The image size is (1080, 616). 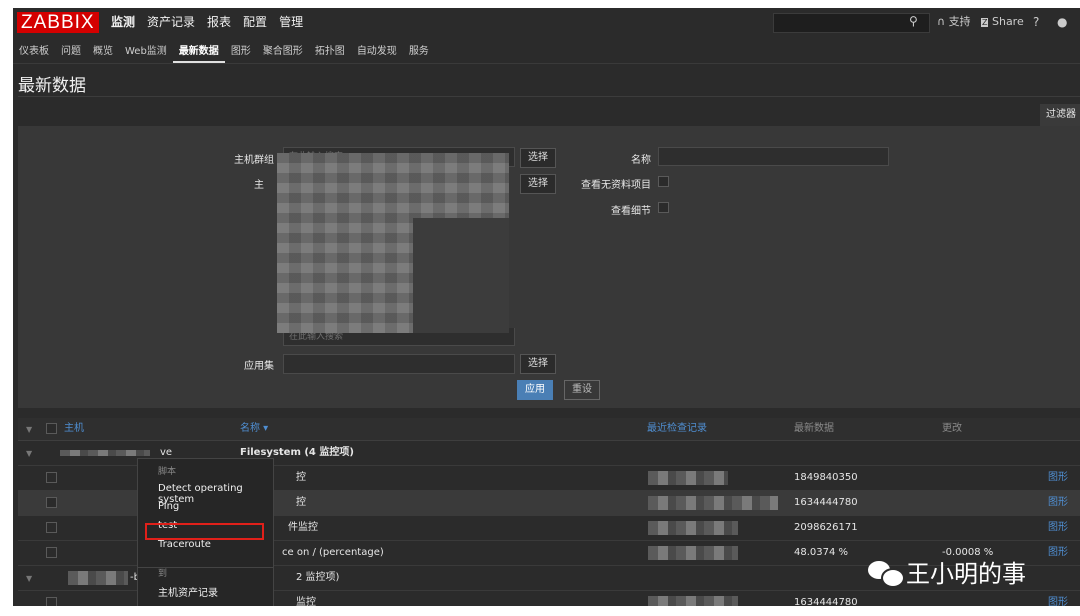 What do you see at coordinates (663, 207) in the screenshot?
I see `show-details-checkbox` at bounding box center [663, 207].